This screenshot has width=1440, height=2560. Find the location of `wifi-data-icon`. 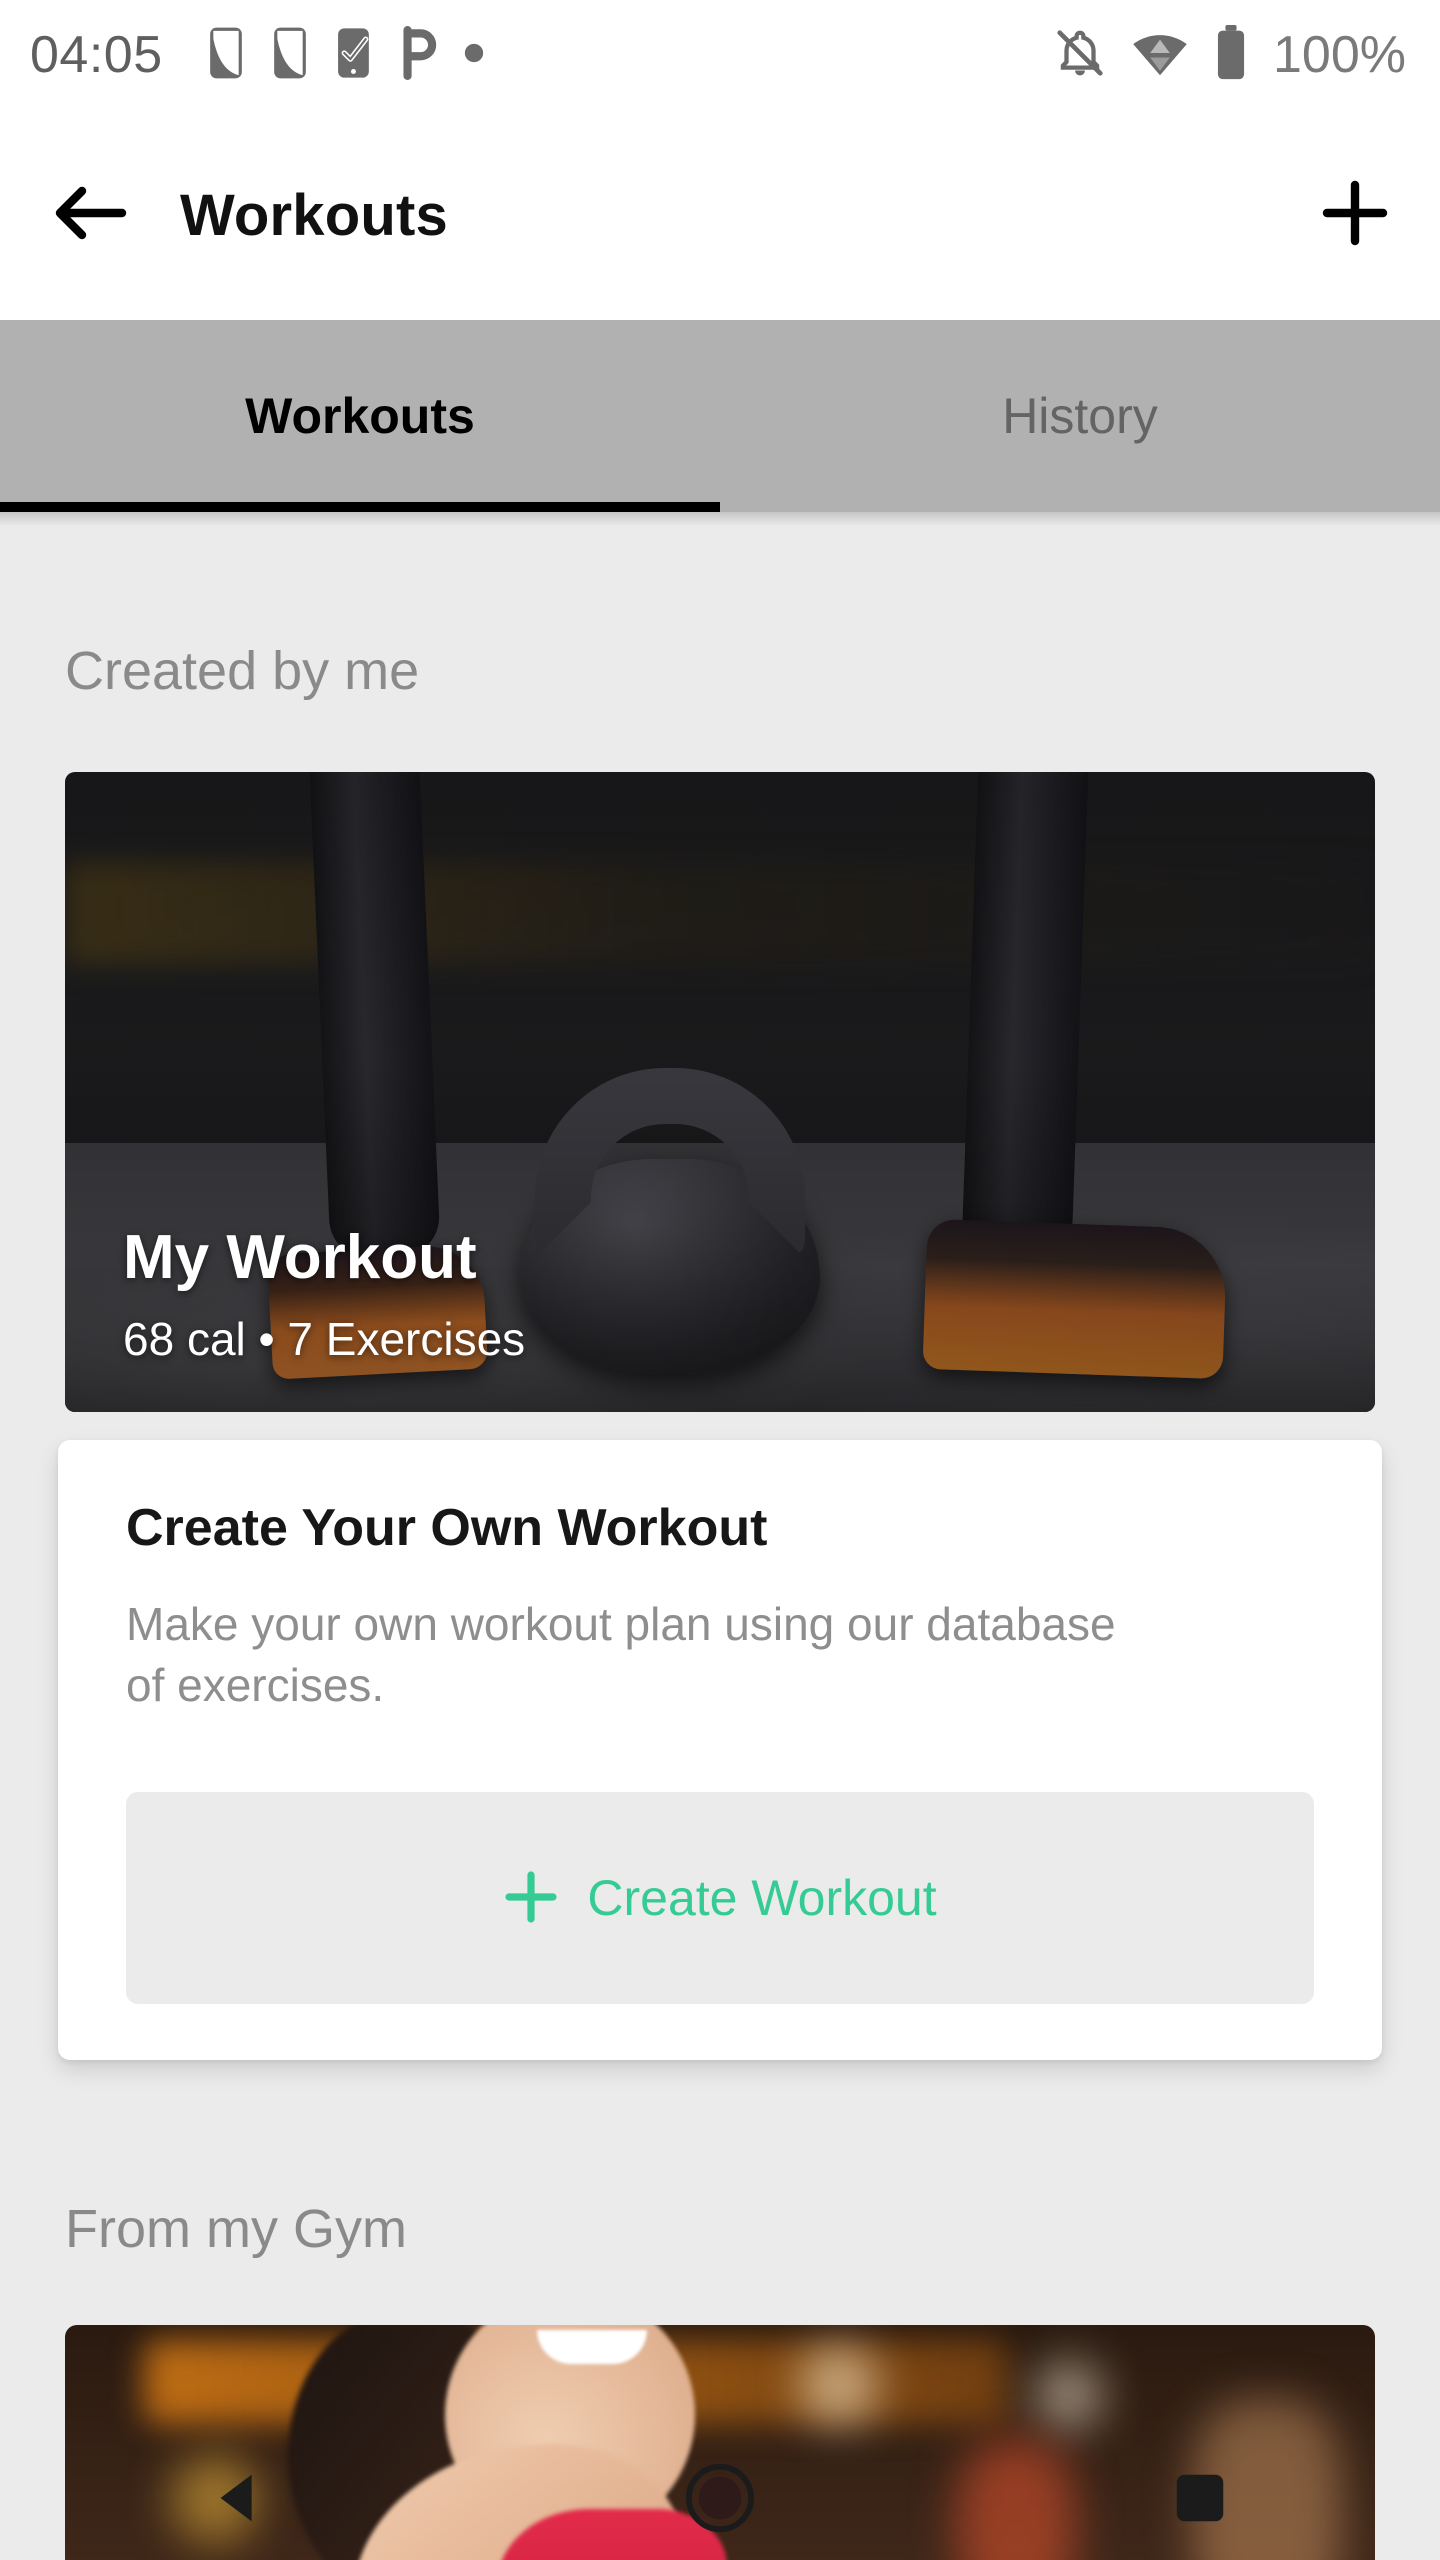

wifi-data-icon is located at coordinates (1160, 55).